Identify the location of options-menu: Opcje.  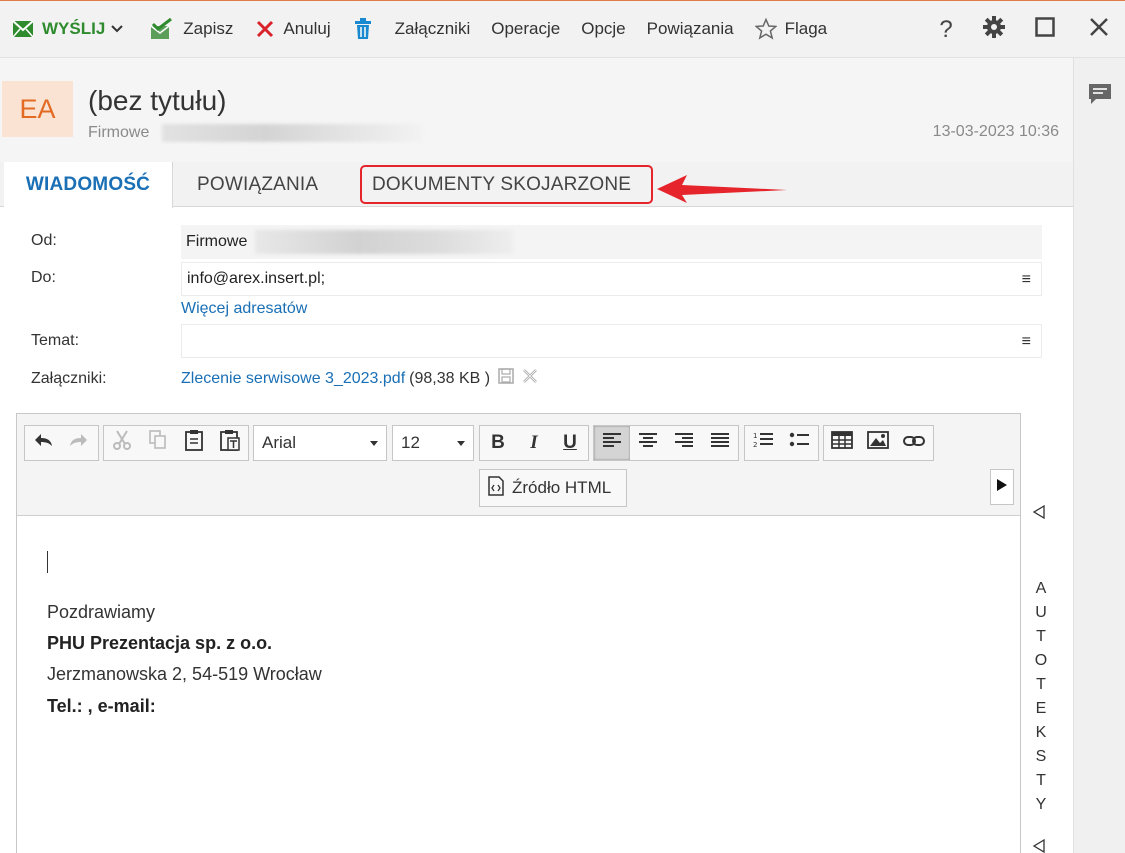
(603, 29).